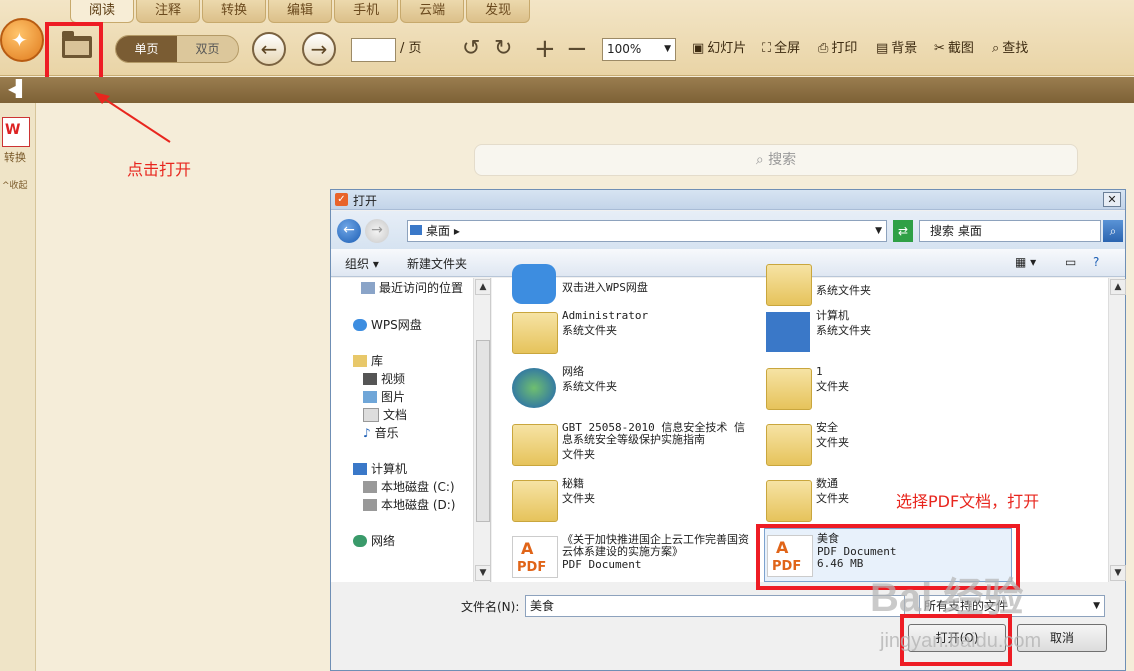 This screenshot has width=1134, height=671. Describe the element at coordinates (146, 49) in the screenshot. I see `single-page-button: 单页` at that location.